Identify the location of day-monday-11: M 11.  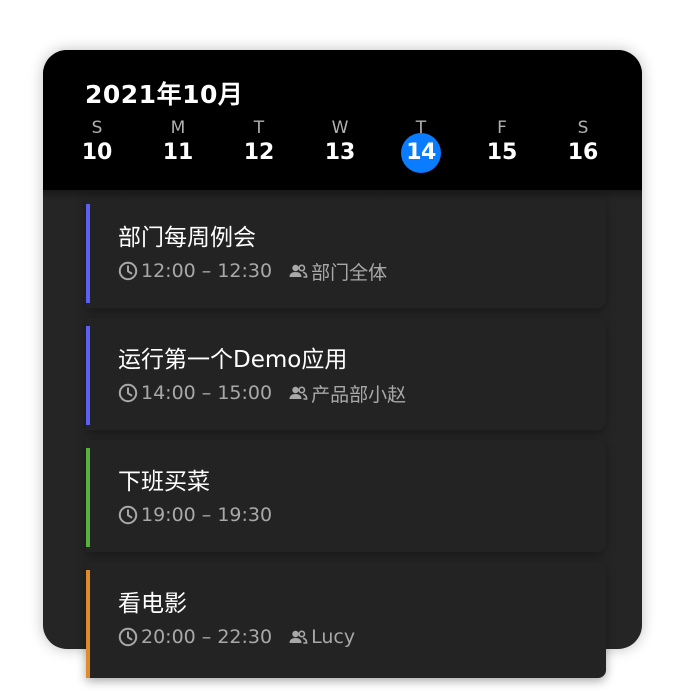
(178, 148).